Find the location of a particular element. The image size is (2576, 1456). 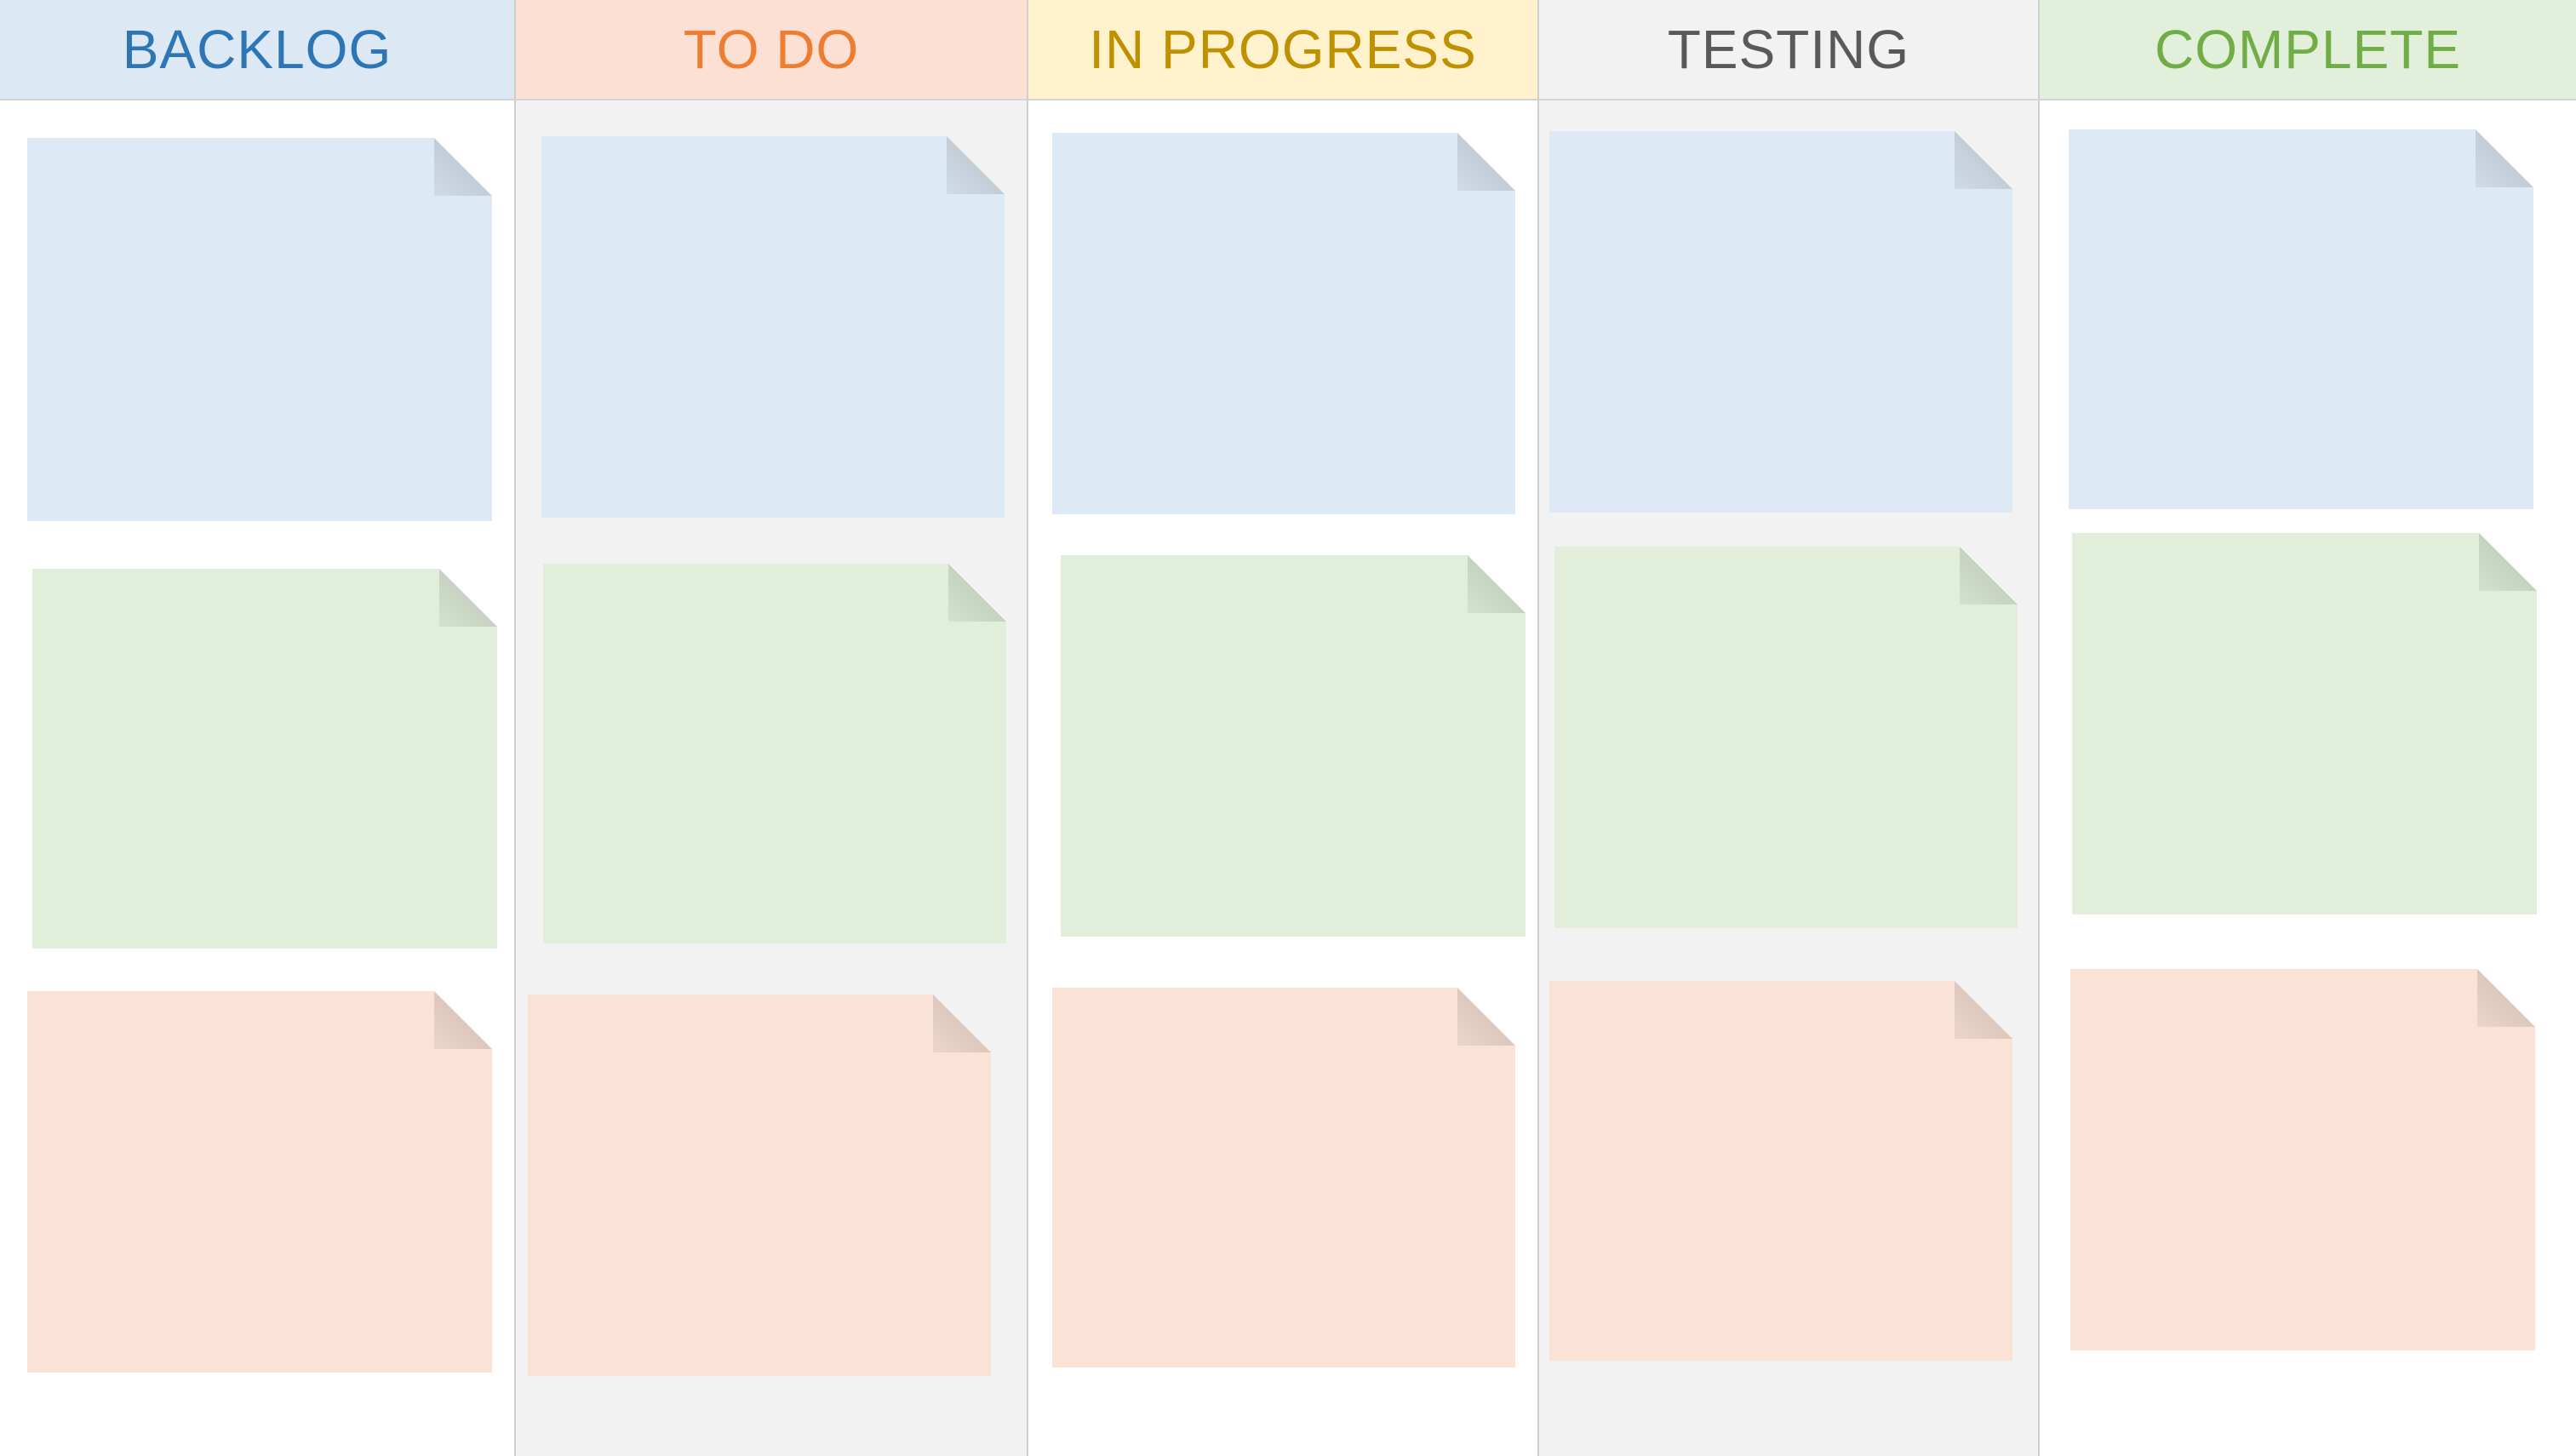

column-title-to-do: TO DO is located at coordinates (771, 49).